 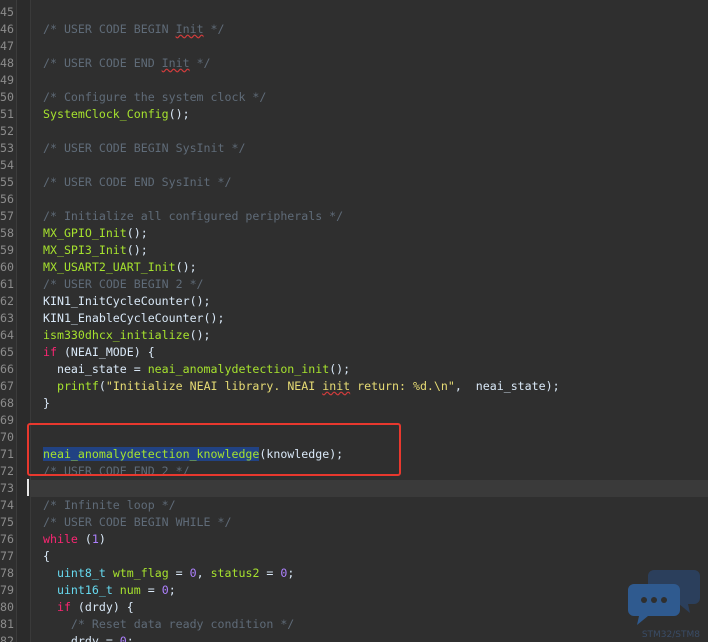 I want to click on code-token: /* Reset data ready condition */, so click(x=169, y=624).